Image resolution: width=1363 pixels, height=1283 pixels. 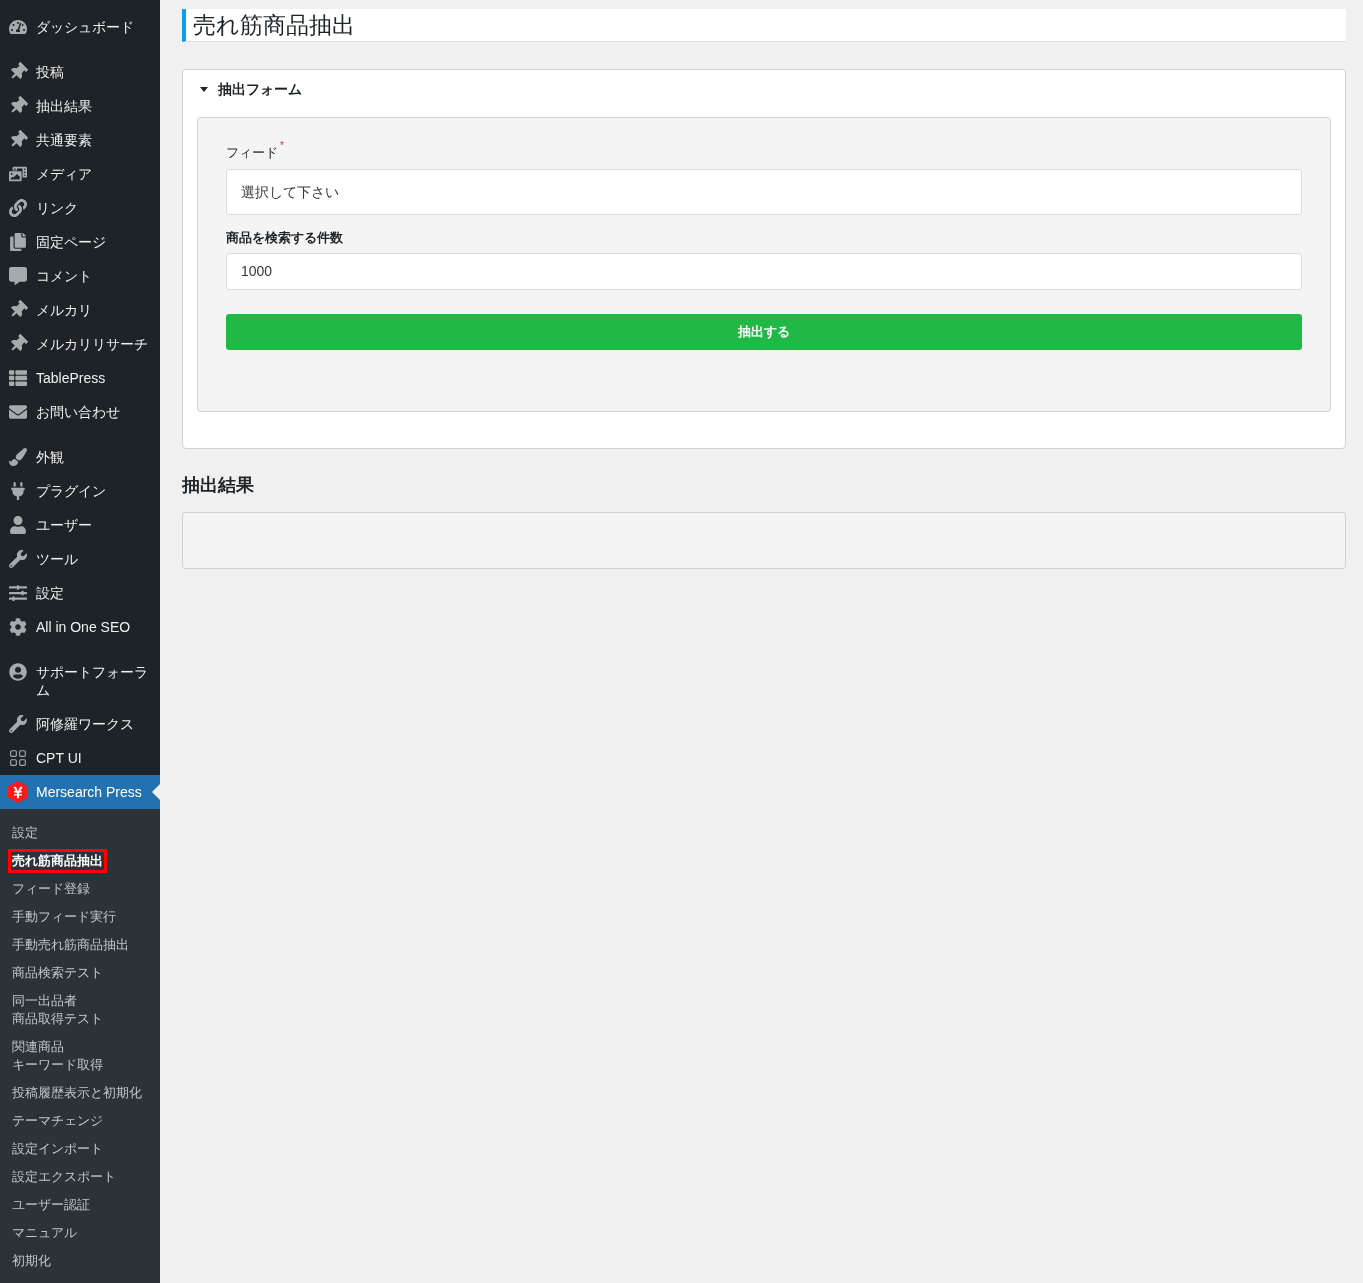 I want to click on pages-icon, so click(x=18, y=242).